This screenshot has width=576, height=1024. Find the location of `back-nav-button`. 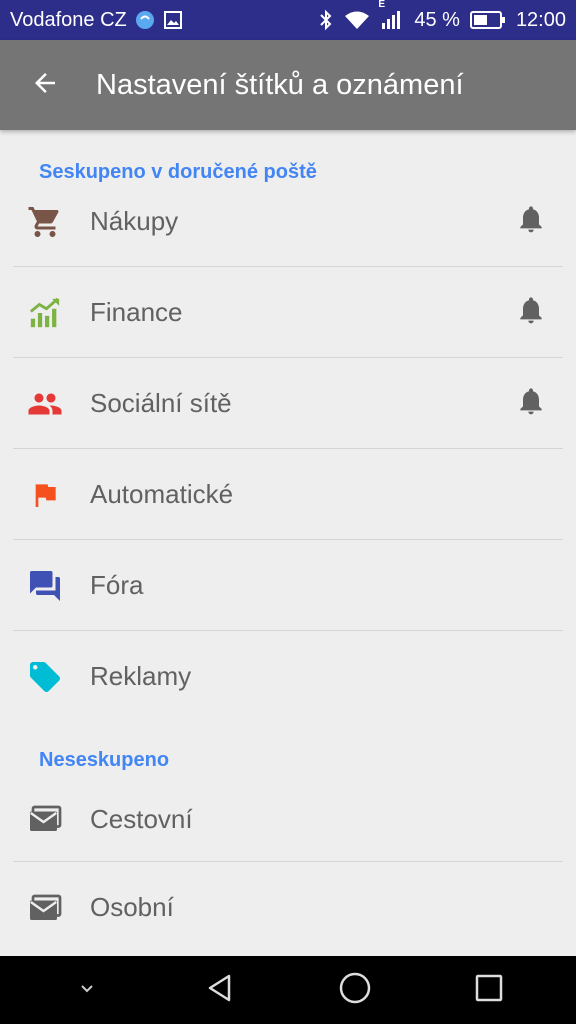

back-nav-button is located at coordinates (221, 990).